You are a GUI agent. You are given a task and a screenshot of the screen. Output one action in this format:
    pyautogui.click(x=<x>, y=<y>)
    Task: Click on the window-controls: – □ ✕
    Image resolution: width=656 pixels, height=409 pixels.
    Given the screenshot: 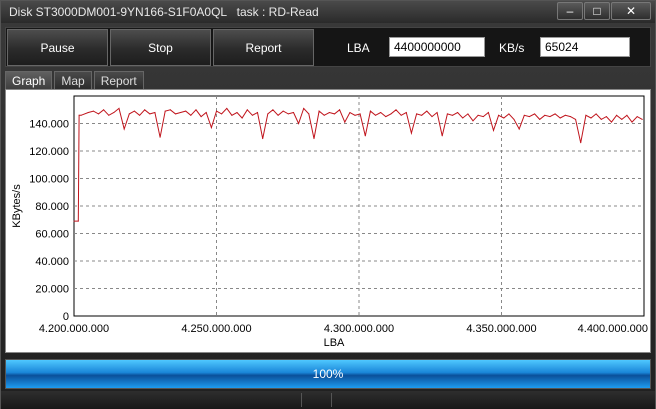 What is the action you would take?
    pyautogui.click(x=603, y=11)
    